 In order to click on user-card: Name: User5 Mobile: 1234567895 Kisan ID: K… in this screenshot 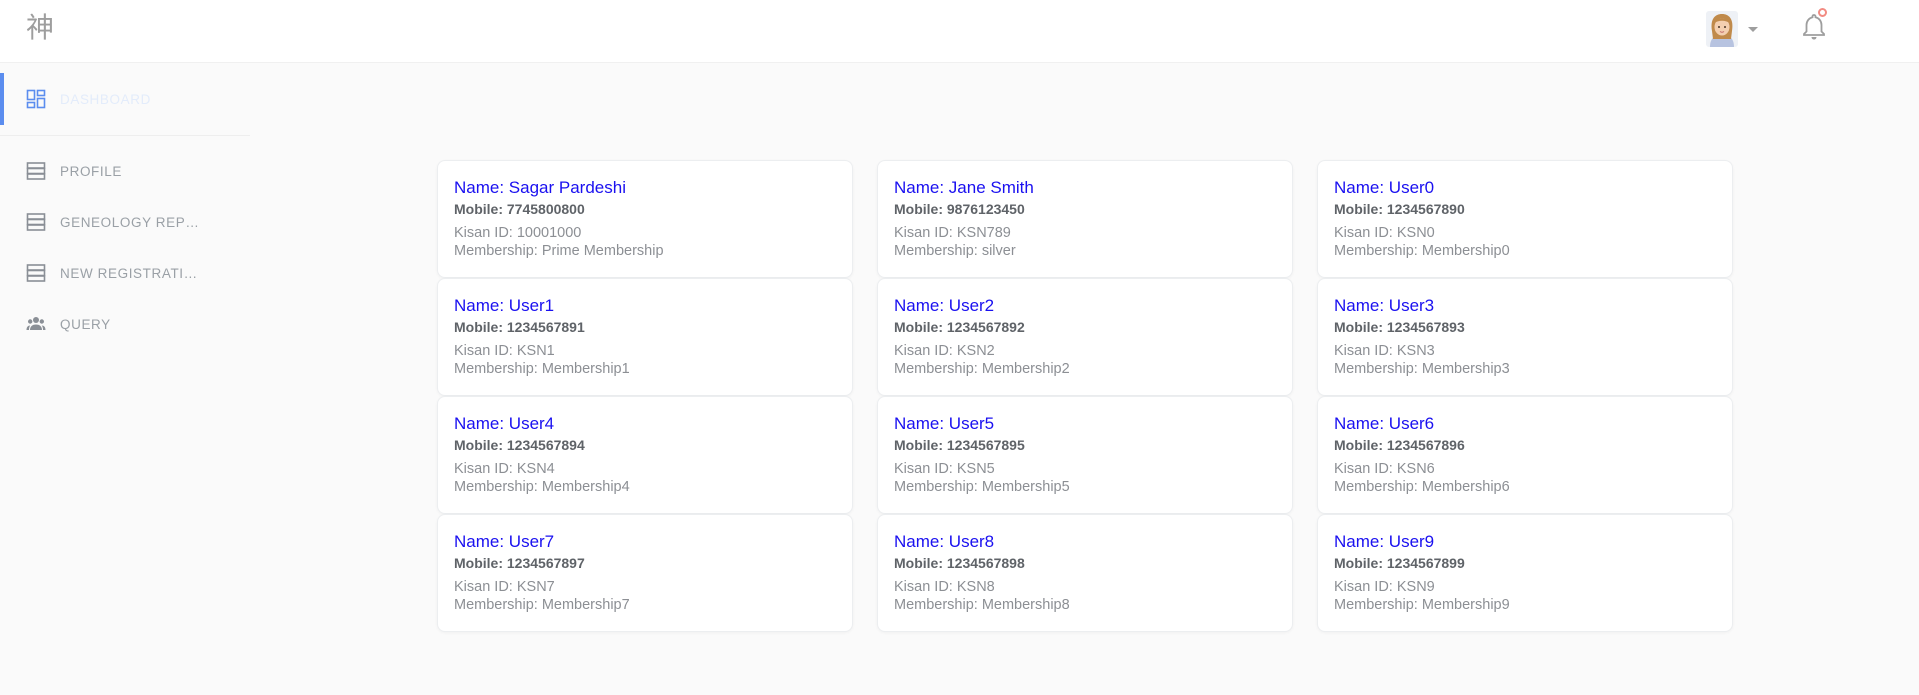, I will do `click(1085, 455)`.